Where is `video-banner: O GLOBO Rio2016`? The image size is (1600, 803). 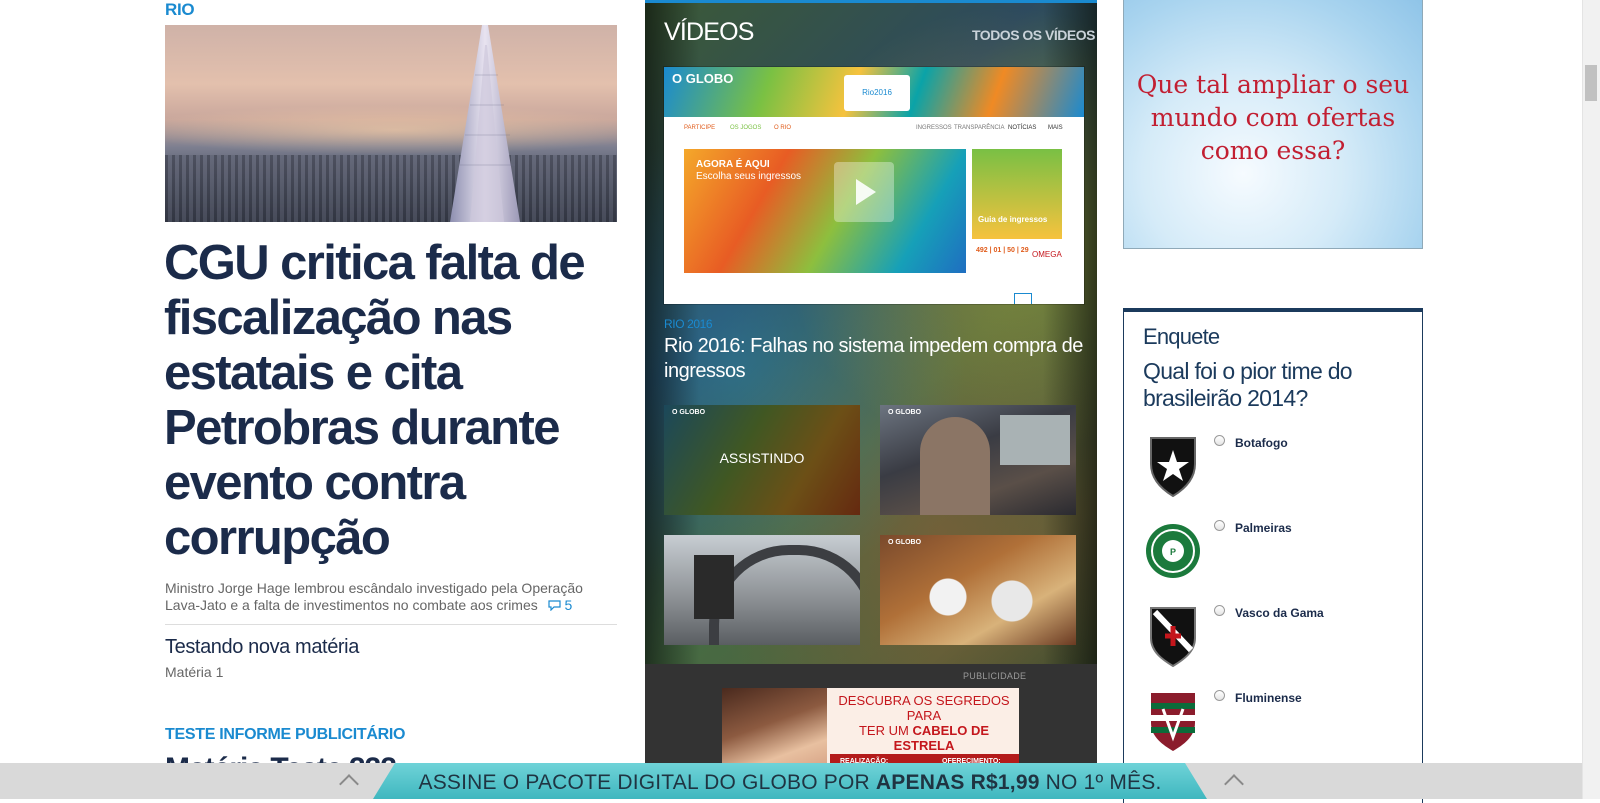
video-banner: O GLOBO Rio2016 is located at coordinates (874, 92).